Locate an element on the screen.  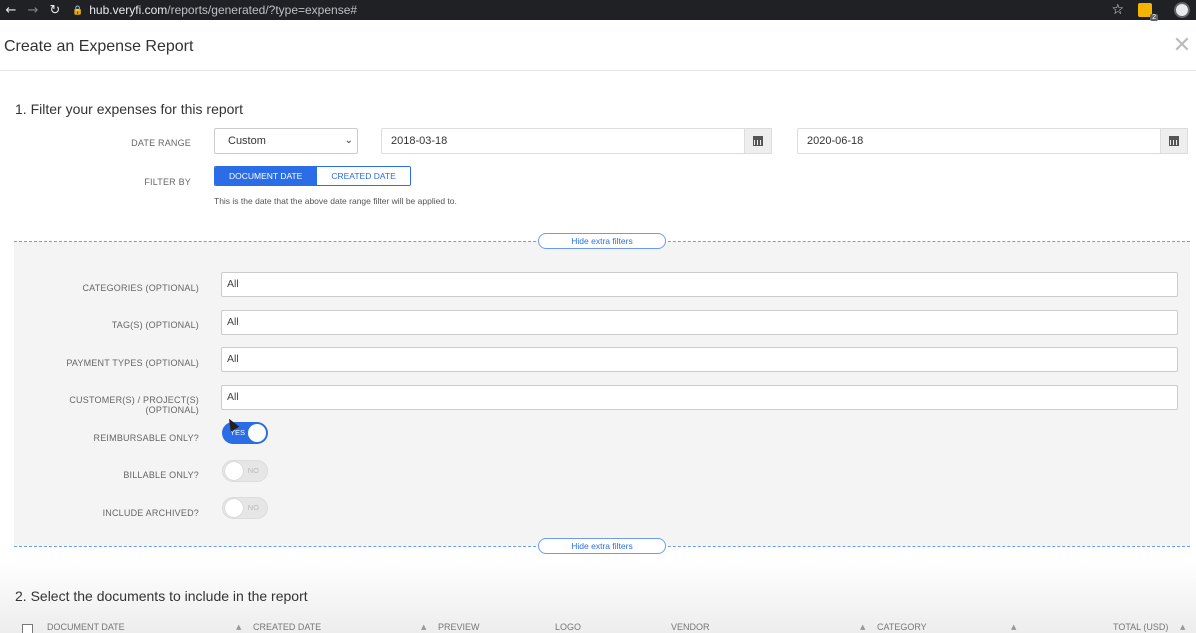
forward-arrow-icon: → is located at coordinates (33, 10).